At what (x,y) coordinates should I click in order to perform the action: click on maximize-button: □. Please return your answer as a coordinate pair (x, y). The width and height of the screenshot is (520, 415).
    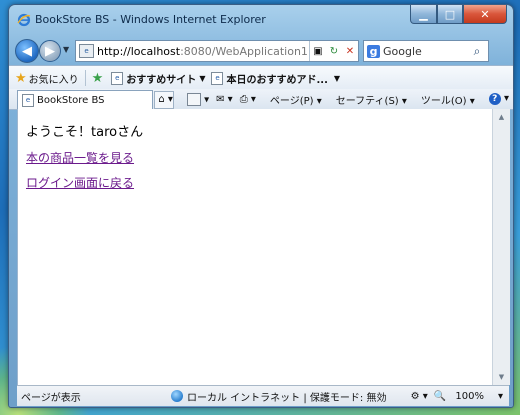
    Looking at the image, I should click on (450, 14).